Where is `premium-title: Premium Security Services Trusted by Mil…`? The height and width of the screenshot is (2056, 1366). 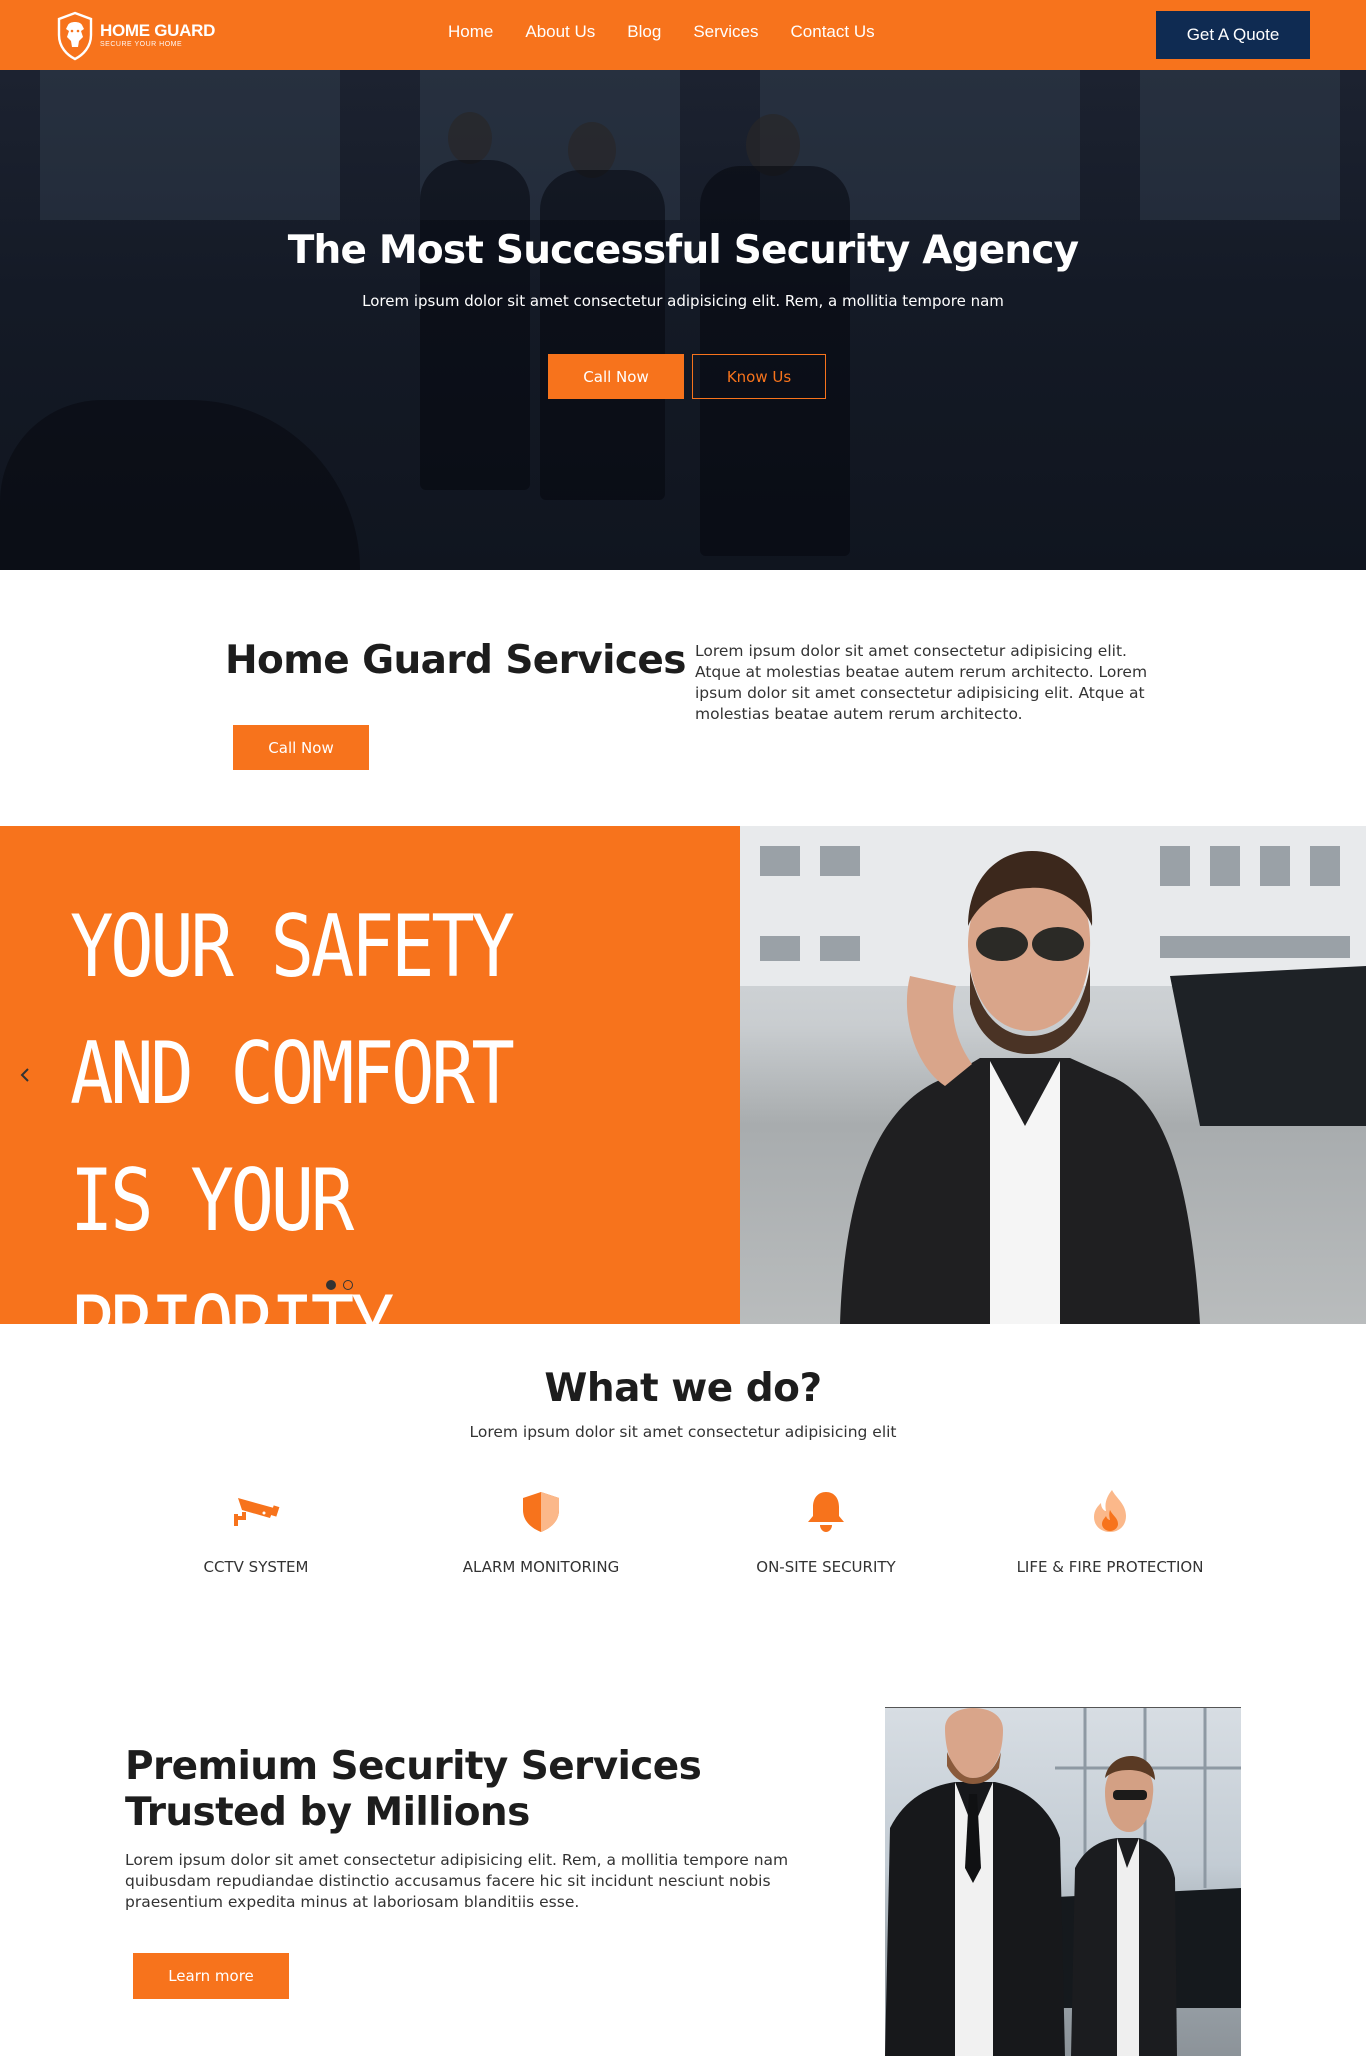 premium-title: Premium Security Services Trusted by Mil… is located at coordinates (413, 1789).